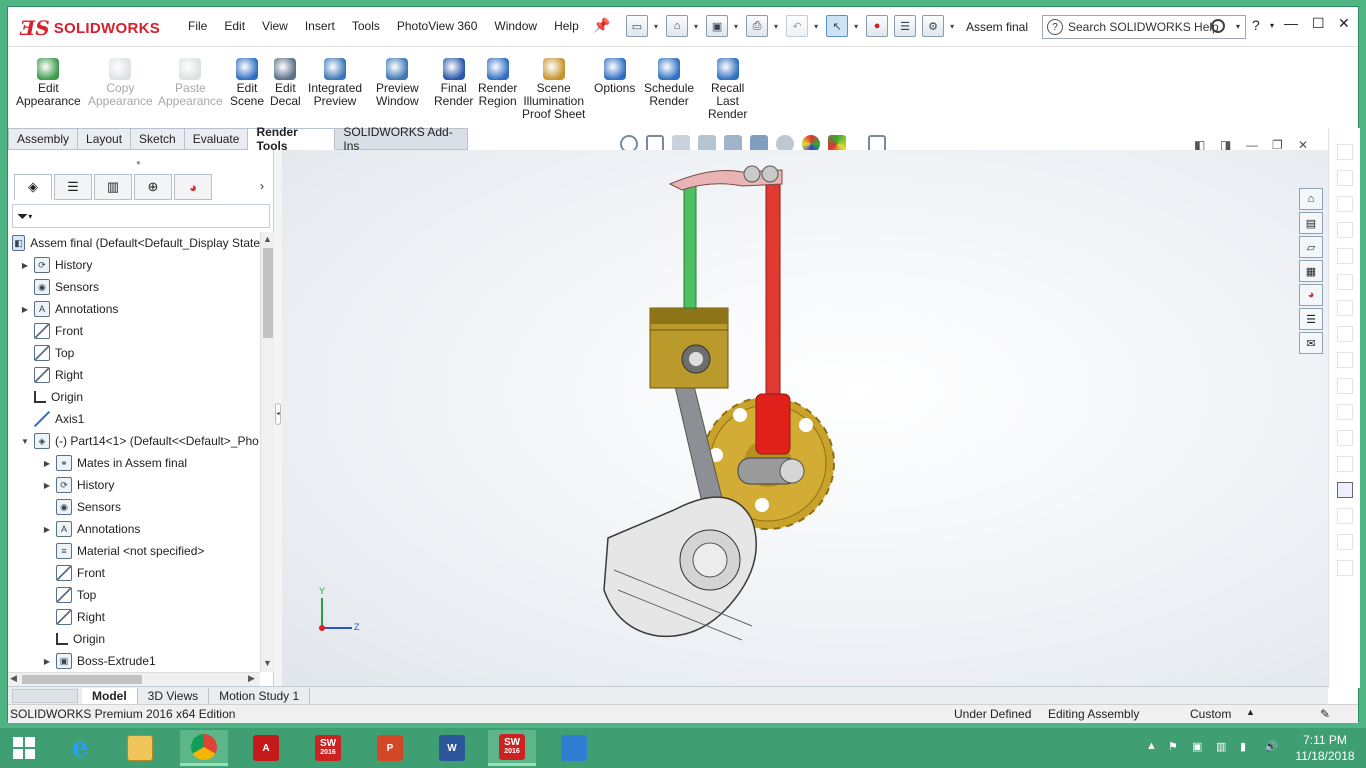  I want to click on options-dropdown-icon: ▾, so click(952, 26).